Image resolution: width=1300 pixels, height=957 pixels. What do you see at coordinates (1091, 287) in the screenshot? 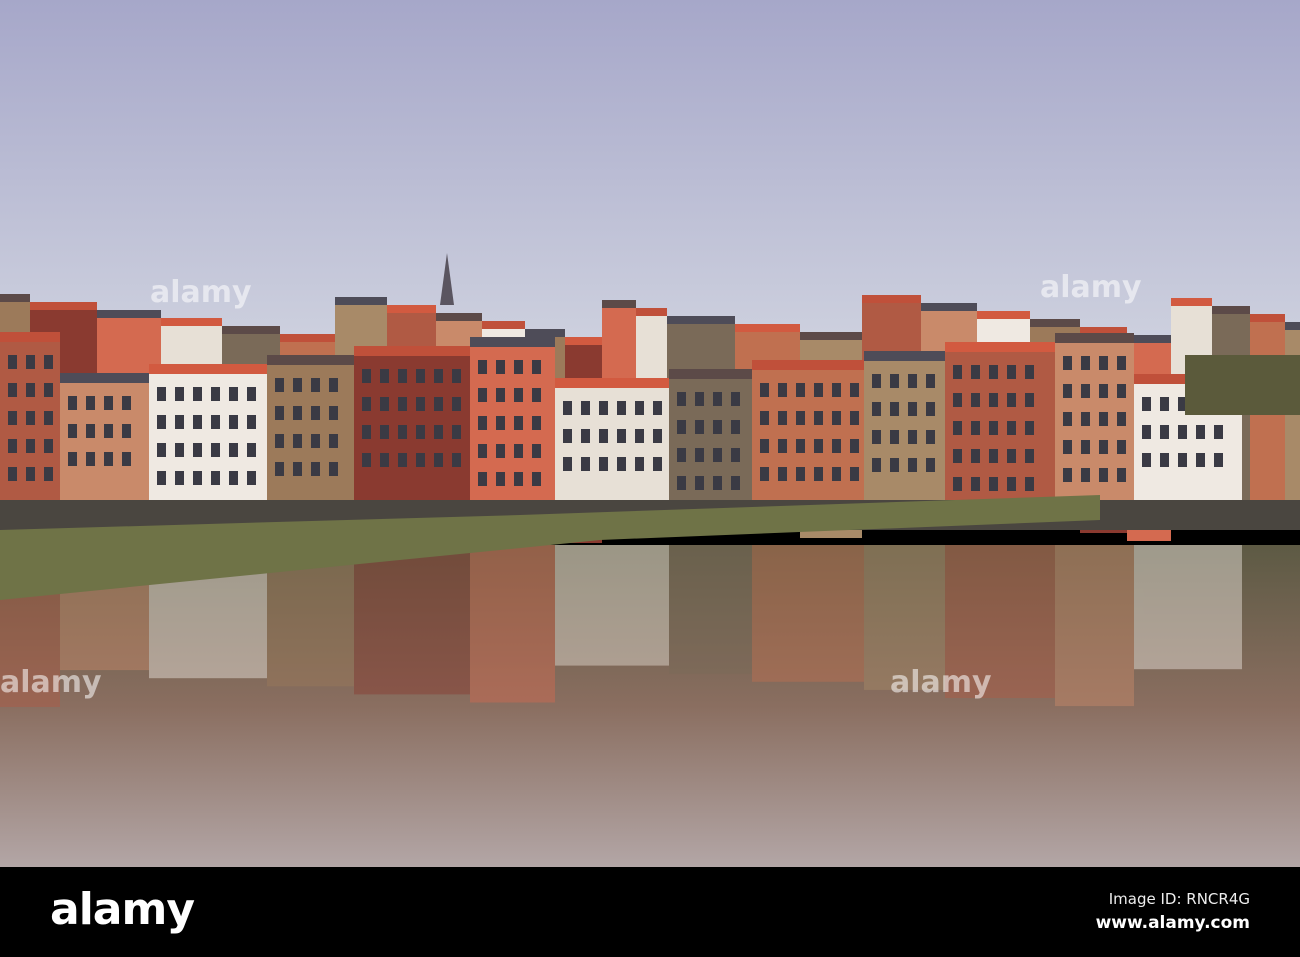
I see `watermark: alamy` at bounding box center [1091, 287].